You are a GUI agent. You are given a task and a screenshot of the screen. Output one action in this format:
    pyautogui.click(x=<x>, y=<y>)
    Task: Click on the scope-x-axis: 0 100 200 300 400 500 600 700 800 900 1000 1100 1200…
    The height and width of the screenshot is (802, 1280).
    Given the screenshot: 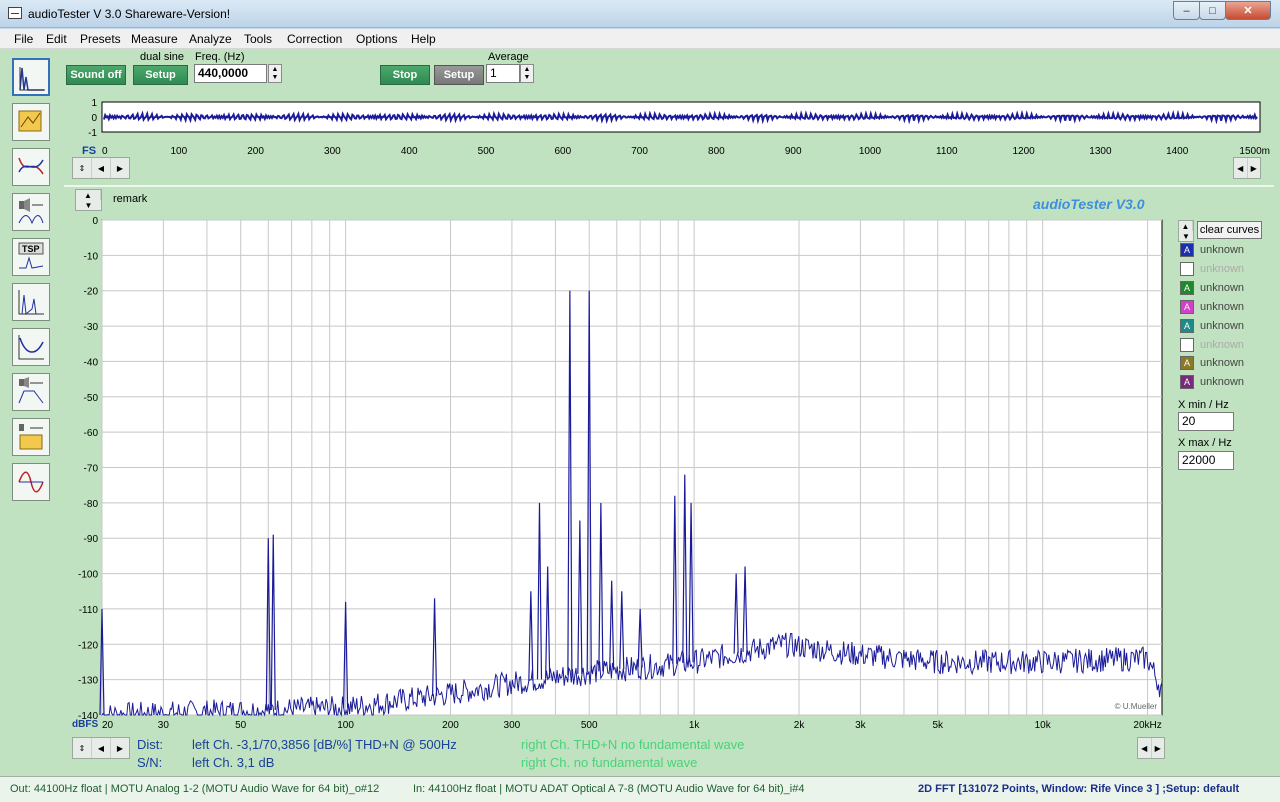 What is the action you would take?
    pyautogui.click(x=686, y=151)
    